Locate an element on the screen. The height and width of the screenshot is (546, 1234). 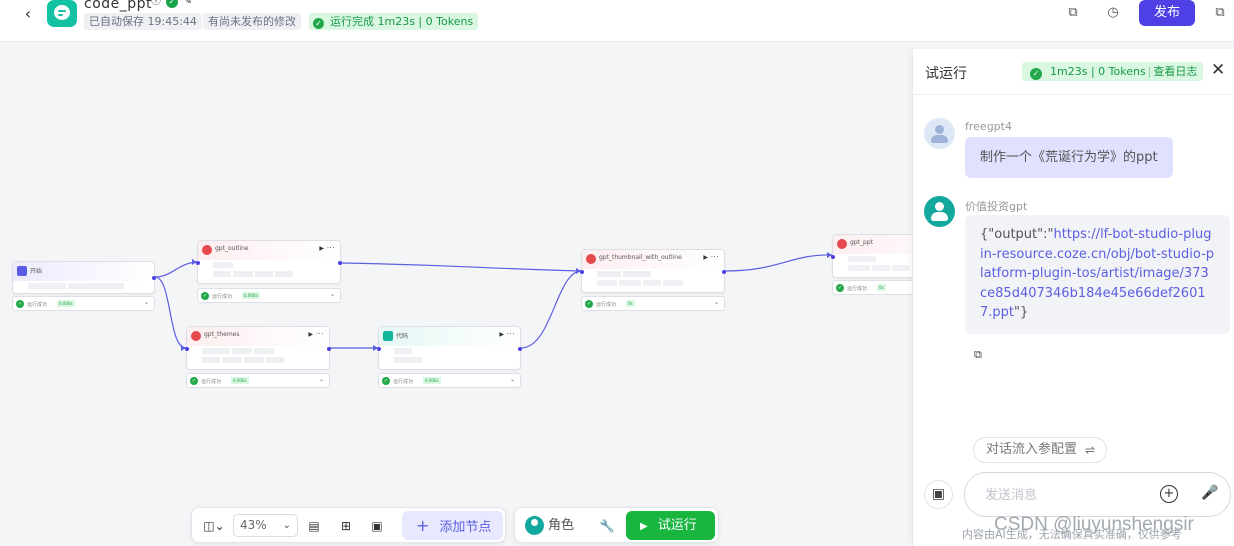
info-icon: ⓘ is located at coordinates (156, 4).